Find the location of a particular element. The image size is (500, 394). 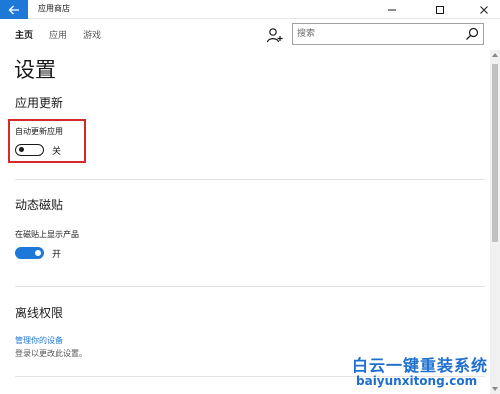

scroll-down-button is located at coordinates (495, 389).